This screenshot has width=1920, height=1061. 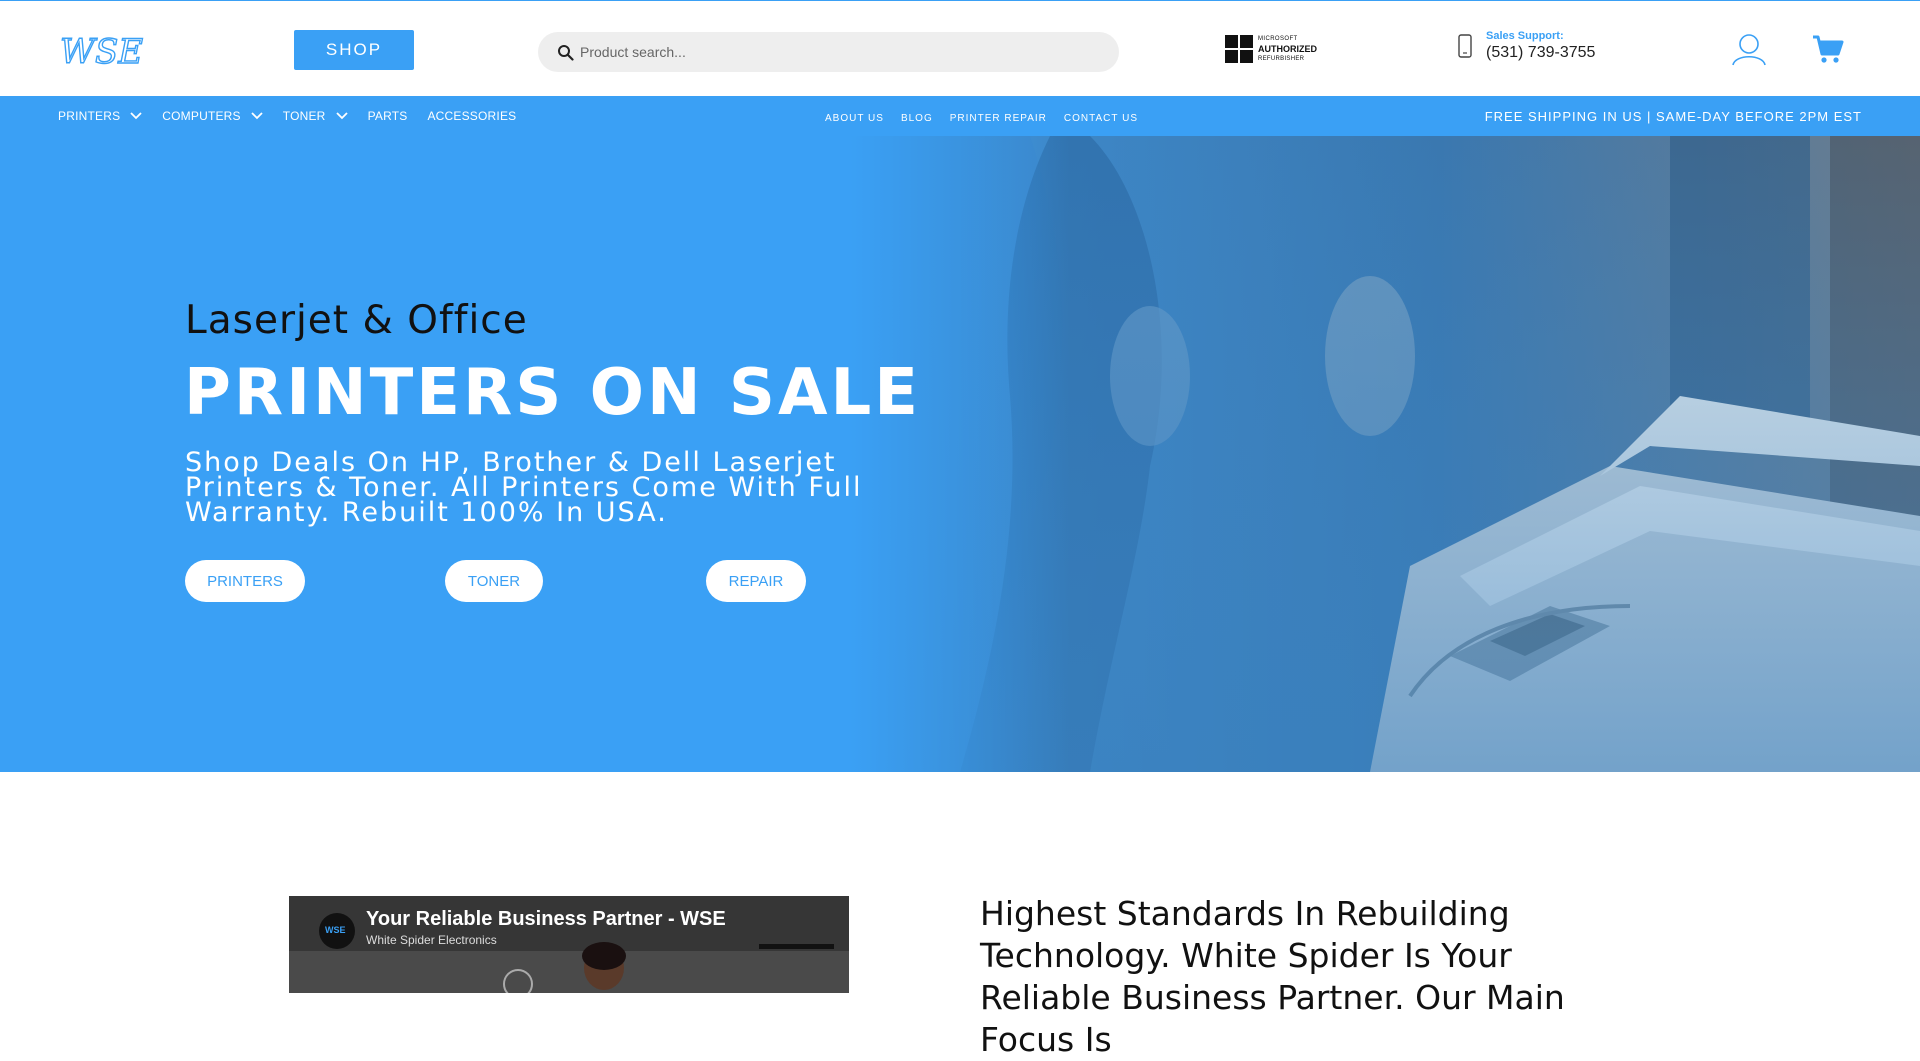 I want to click on repair-button: REPAIR, so click(x=756, y=581).